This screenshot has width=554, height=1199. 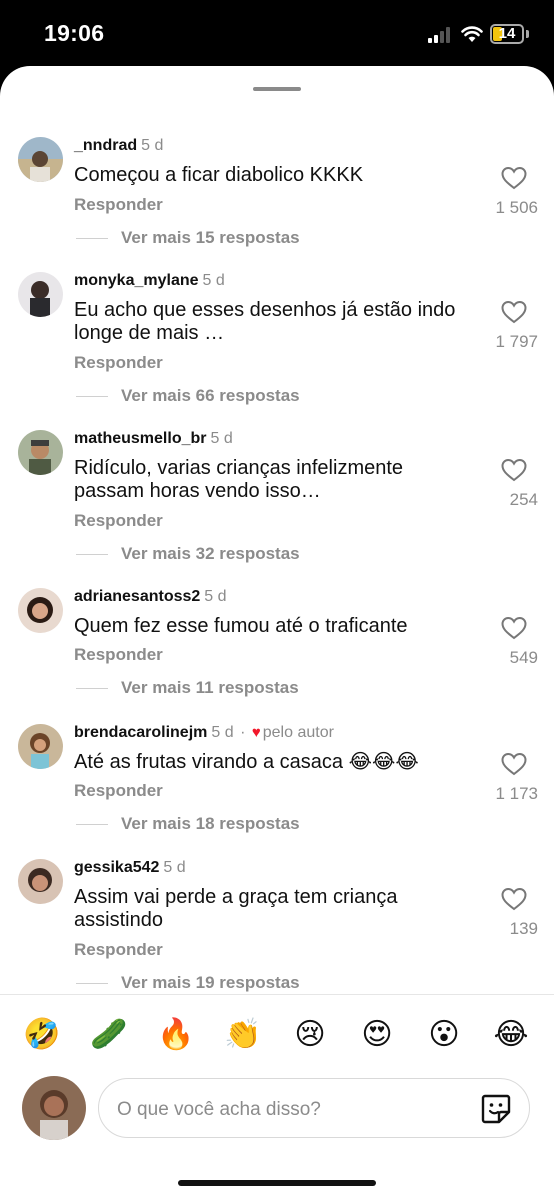 I want to click on emoji-cry-icon: 😢, so click(x=310, y=1035).